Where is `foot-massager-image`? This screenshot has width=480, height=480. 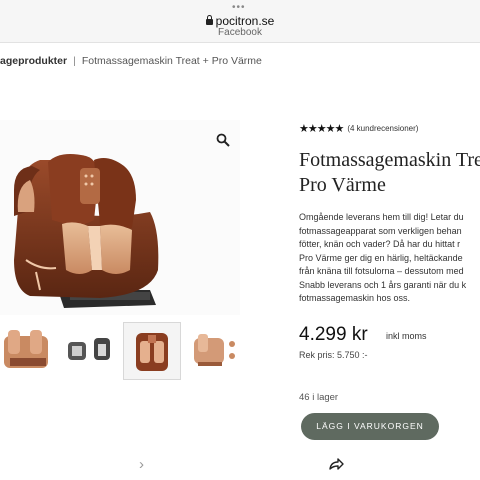
foot-massager-image is located at coordinates (86, 231).